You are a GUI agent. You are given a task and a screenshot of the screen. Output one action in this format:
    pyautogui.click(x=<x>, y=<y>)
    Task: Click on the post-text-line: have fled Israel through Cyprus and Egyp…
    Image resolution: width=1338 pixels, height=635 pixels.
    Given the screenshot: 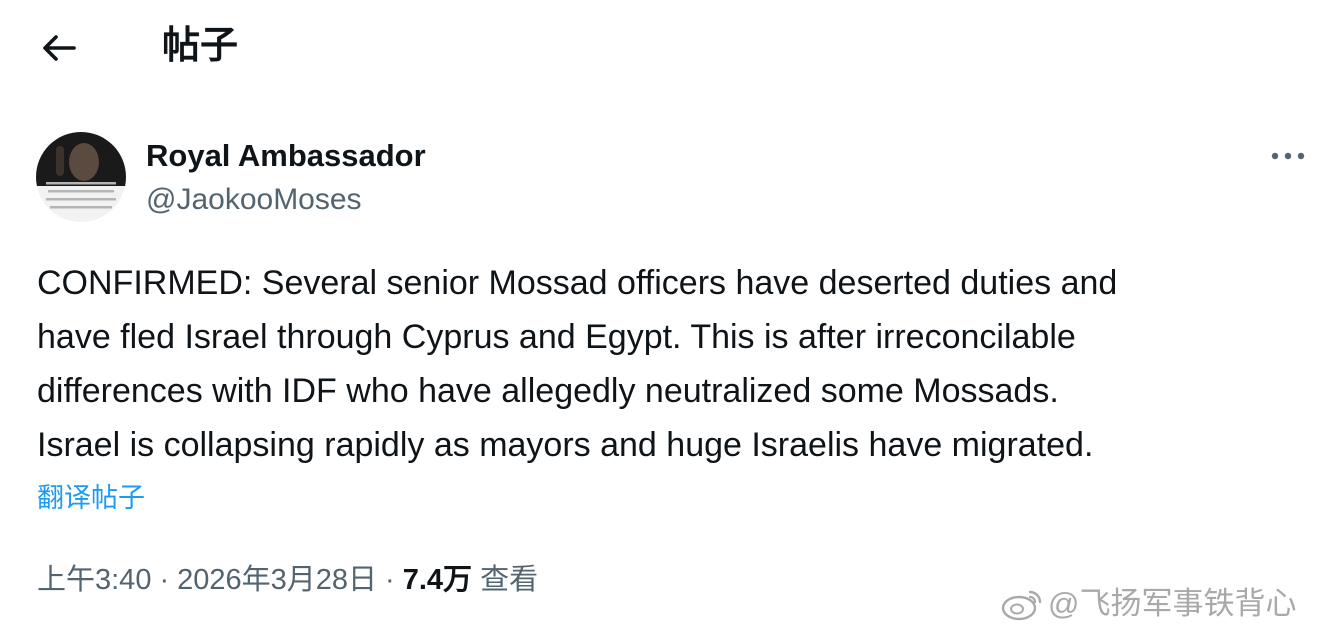 What is the action you would take?
    pyautogui.click(x=556, y=337)
    